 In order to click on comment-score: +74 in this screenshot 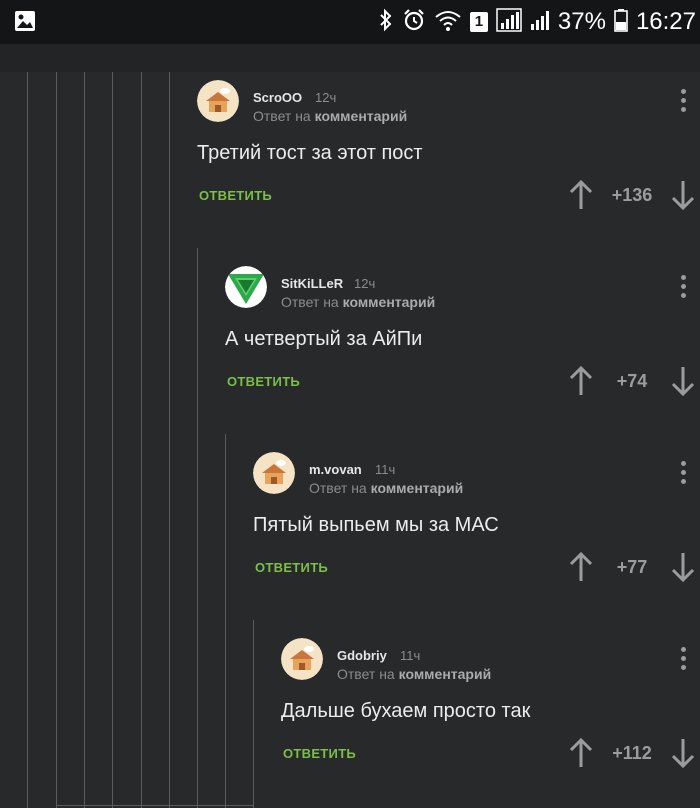, I will do `click(632, 381)`.